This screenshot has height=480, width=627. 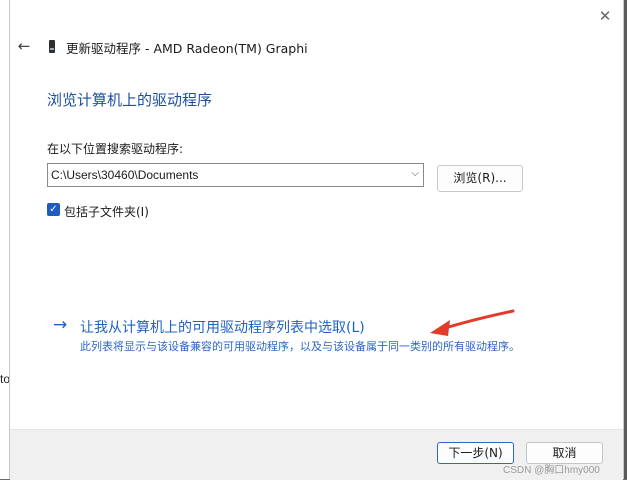 What do you see at coordinates (235, 175) in the screenshot?
I see `path-combobox: C:\Users\30460\Documents ⌵` at bounding box center [235, 175].